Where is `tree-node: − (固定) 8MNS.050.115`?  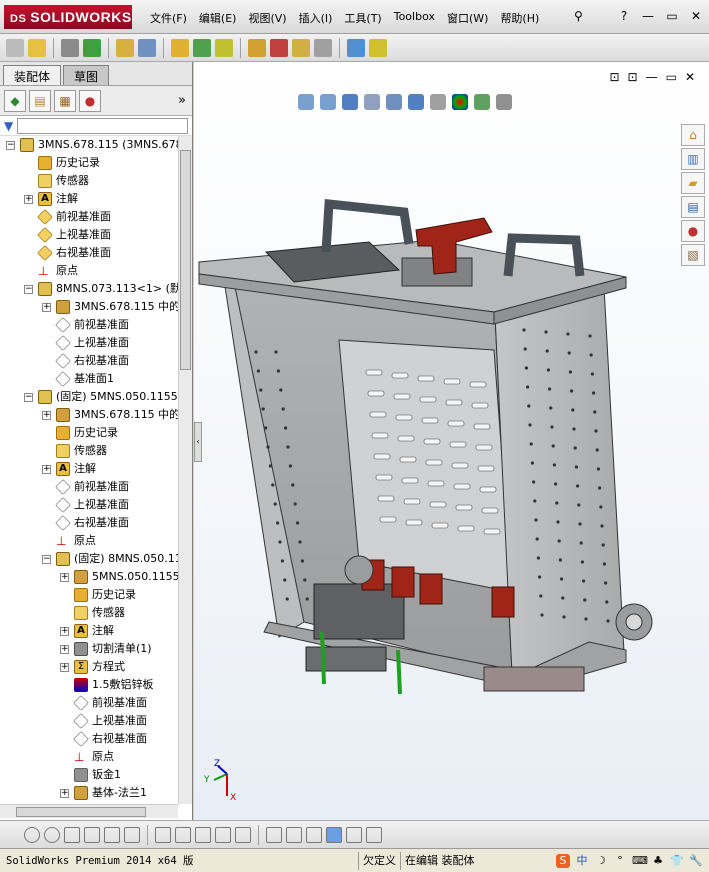 tree-node: − (固定) 8MNS.050.115 is located at coordinates (89, 559).